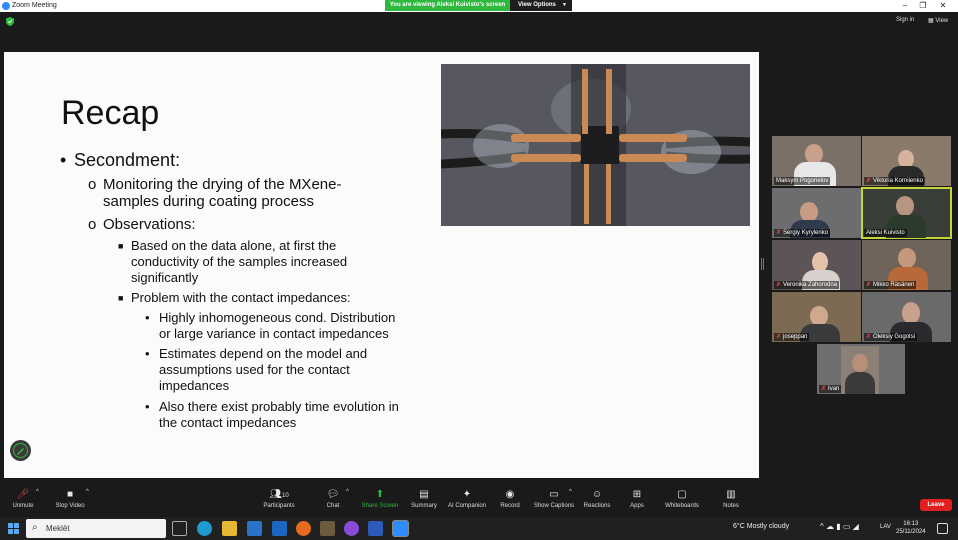 This screenshot has width=958, height=540. Describe the element at coordinates (905, 20) in the screenshot. I see `sign-in-link: Sign in` at that location.